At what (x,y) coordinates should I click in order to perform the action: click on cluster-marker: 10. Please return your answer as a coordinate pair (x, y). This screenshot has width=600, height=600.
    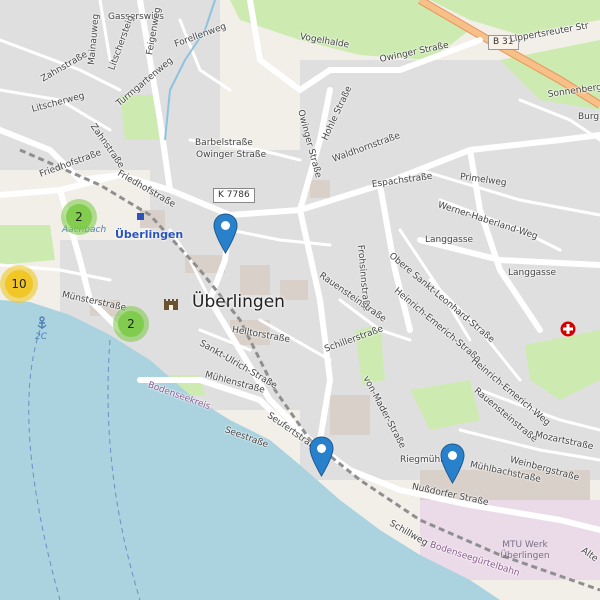
    Looking at the image, I should click on (19, 284).